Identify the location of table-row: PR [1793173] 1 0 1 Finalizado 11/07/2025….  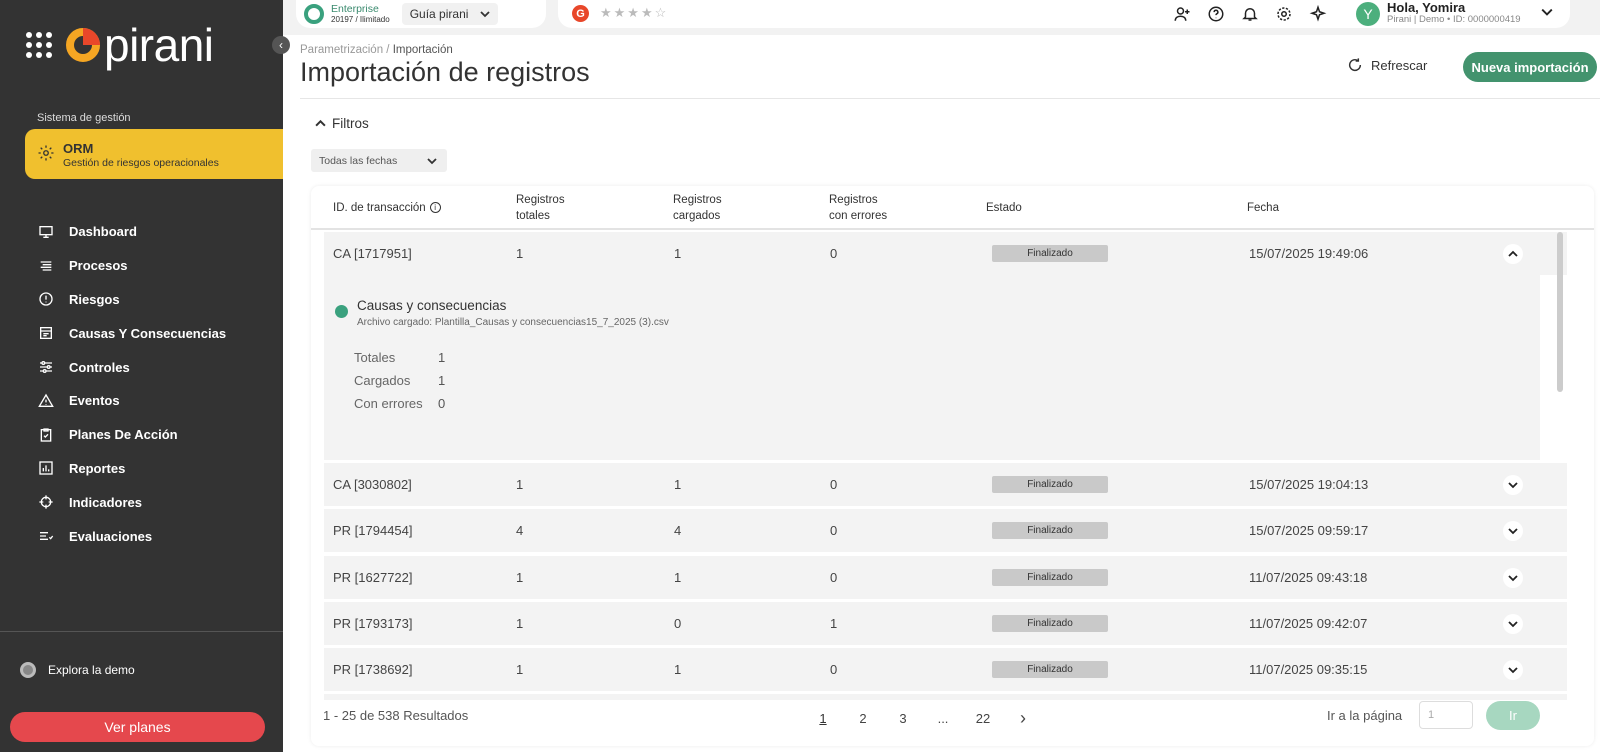
(945, 623).